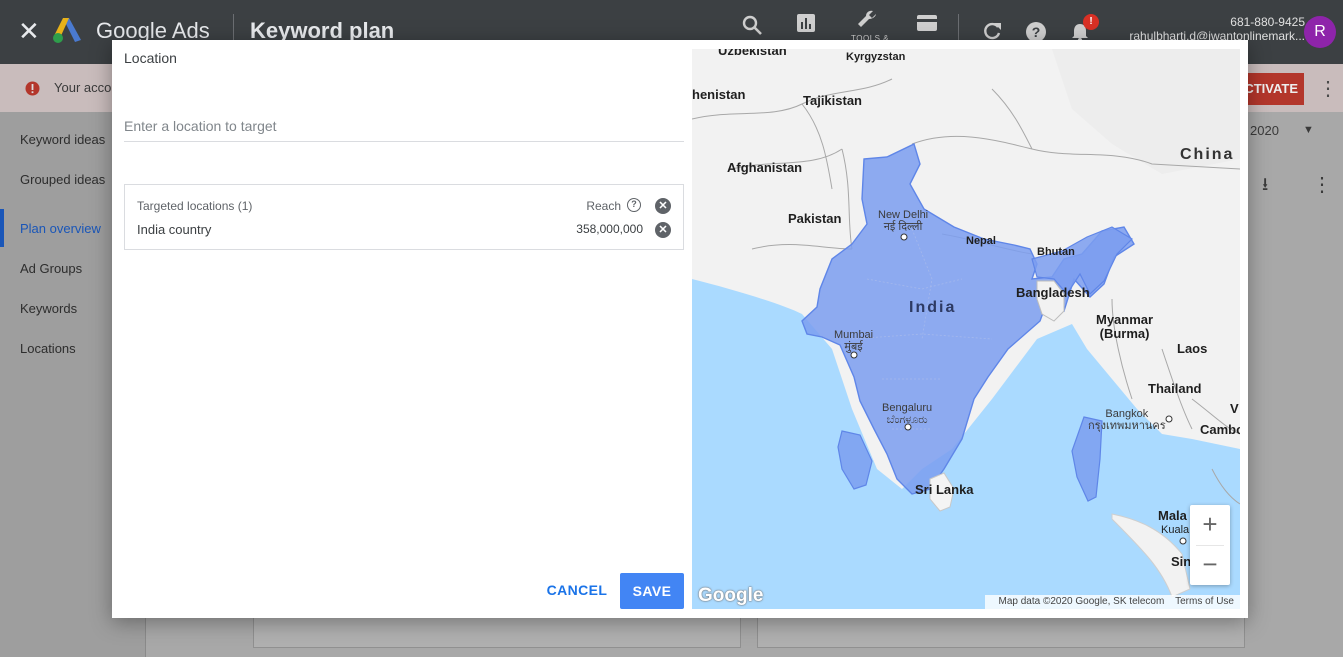 The width and height of the screenshot is (1343, 657). Describe the element at coordinates (83, 87) in the screenshot. I see `alert-text: Your acco` at that location.